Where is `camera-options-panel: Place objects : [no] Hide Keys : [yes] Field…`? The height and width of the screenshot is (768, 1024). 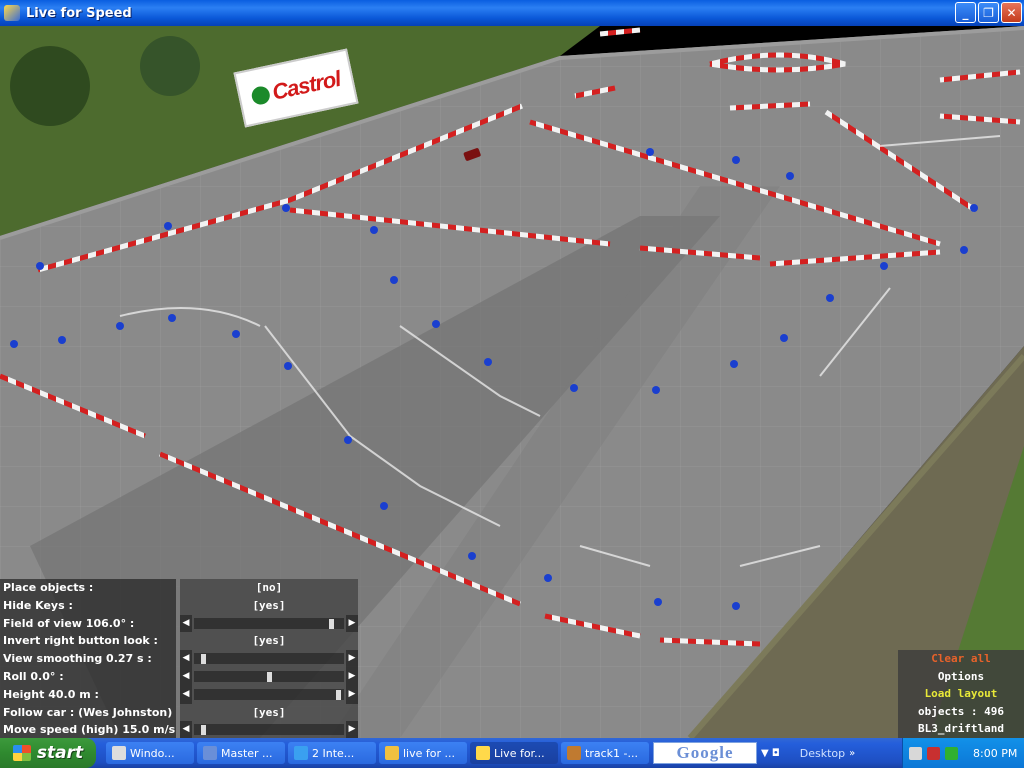
camera-options-panel: Place objects : [no] Hide Keys : [yes] Field… is located at coordinates (179, 659).